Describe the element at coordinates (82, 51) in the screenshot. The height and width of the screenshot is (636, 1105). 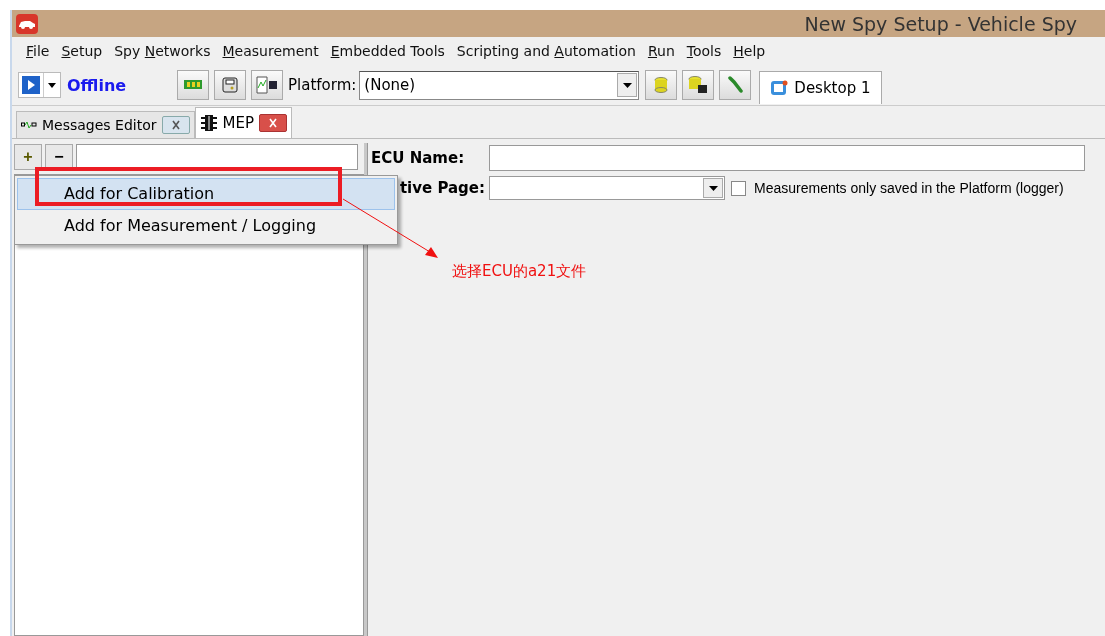
I see `menu-item: Setup` at that location.